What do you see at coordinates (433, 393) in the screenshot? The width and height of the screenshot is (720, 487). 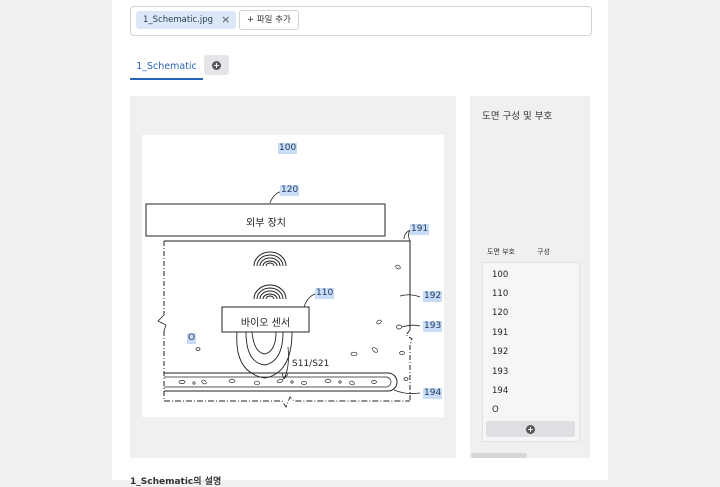 I see `ref-label-194: 194` at bounding box center [433, 393].